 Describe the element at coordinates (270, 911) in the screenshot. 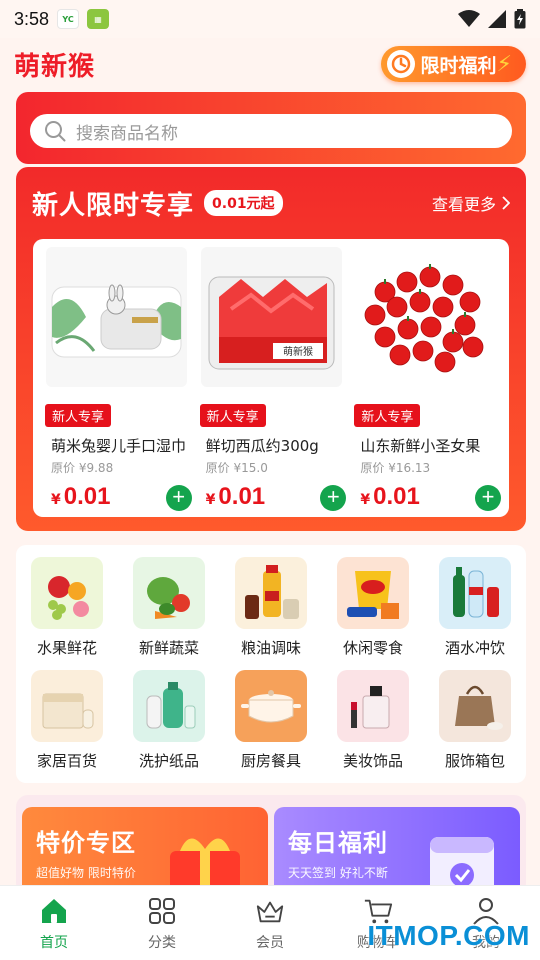

I see `crown-icon` at that location.